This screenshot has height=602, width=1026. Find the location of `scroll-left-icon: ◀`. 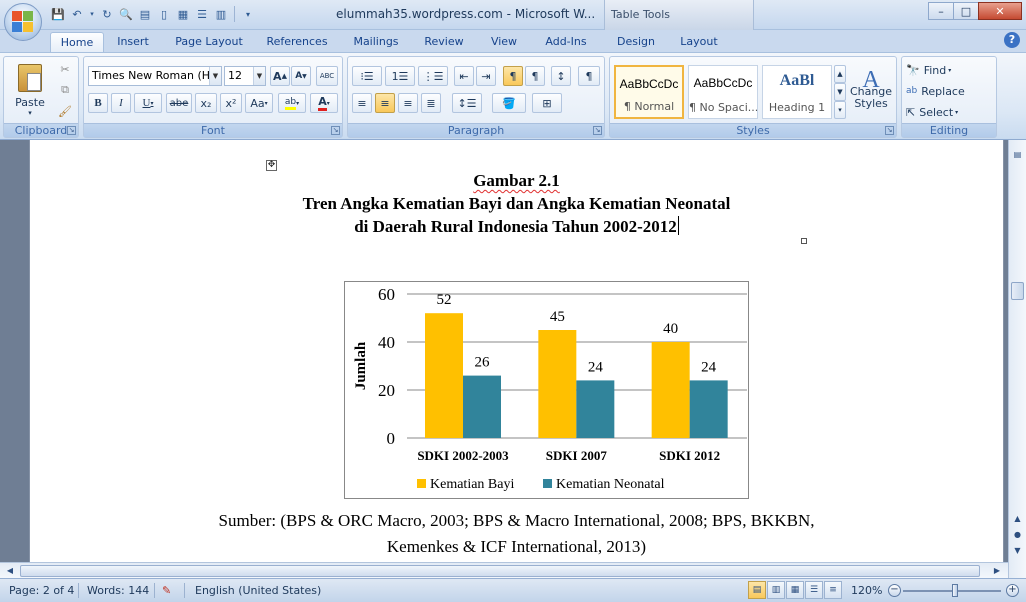

scroll-left-icon: ◀ is located at coordinates (10, 571).